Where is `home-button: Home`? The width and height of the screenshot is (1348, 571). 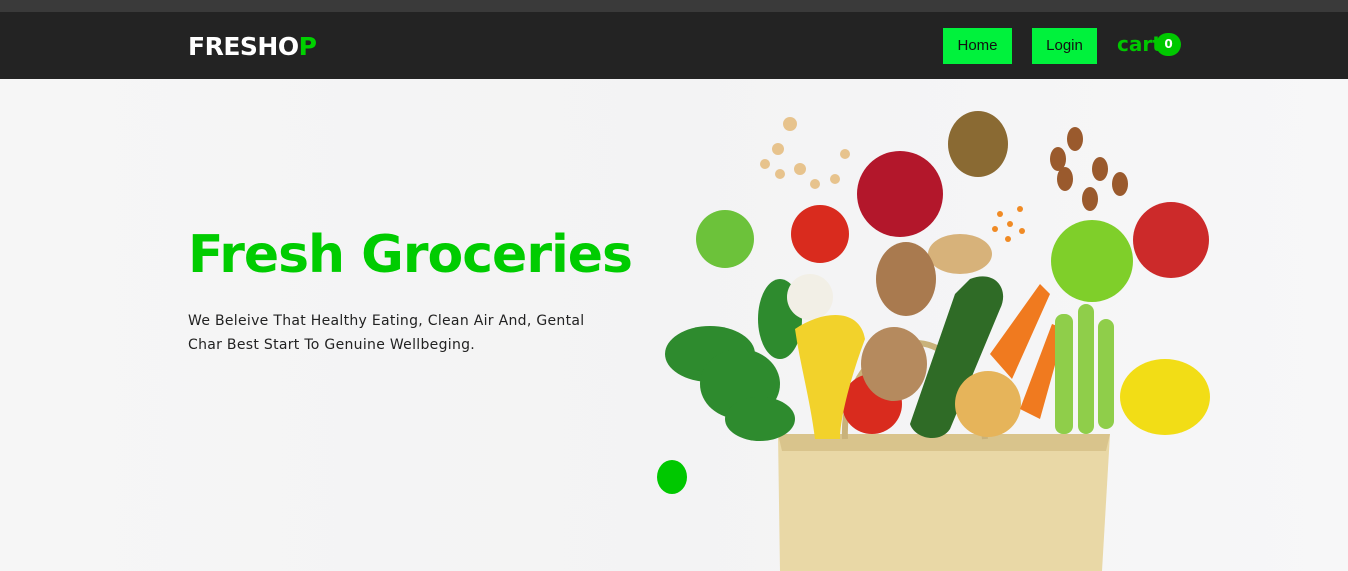 home-button: Home is located at coordinates (977, 46).